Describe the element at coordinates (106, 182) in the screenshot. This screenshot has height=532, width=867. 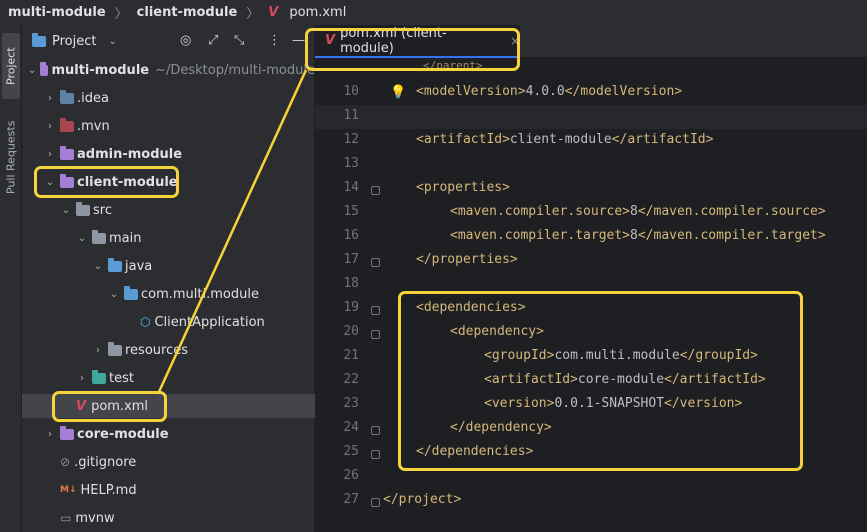
I see `client-module-highlight-annotation` at that location.